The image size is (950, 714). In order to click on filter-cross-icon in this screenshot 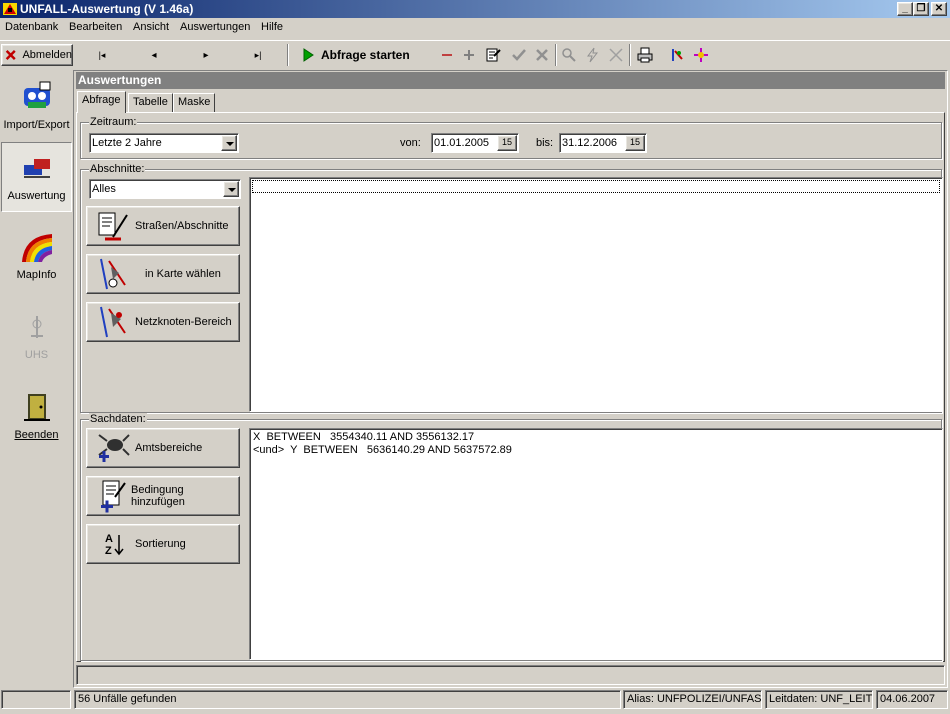, I will do `click(616, 55)`.